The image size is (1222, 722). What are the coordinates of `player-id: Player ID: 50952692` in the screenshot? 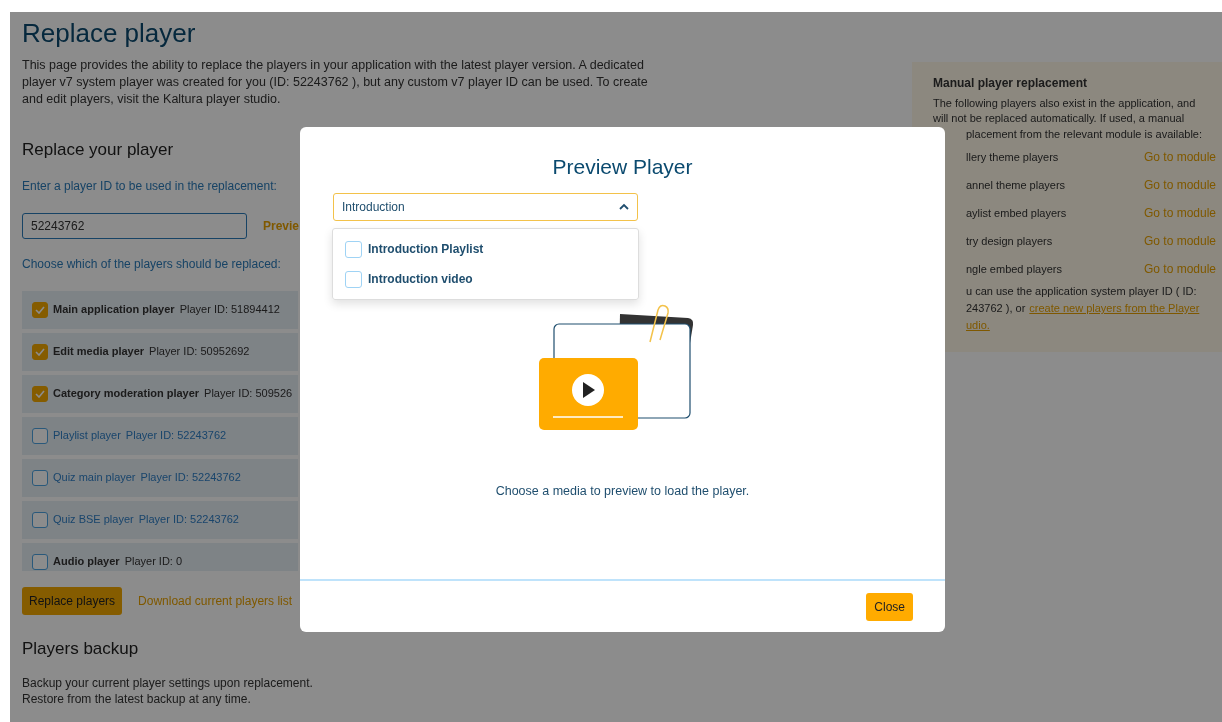 It's located at (199, 352).